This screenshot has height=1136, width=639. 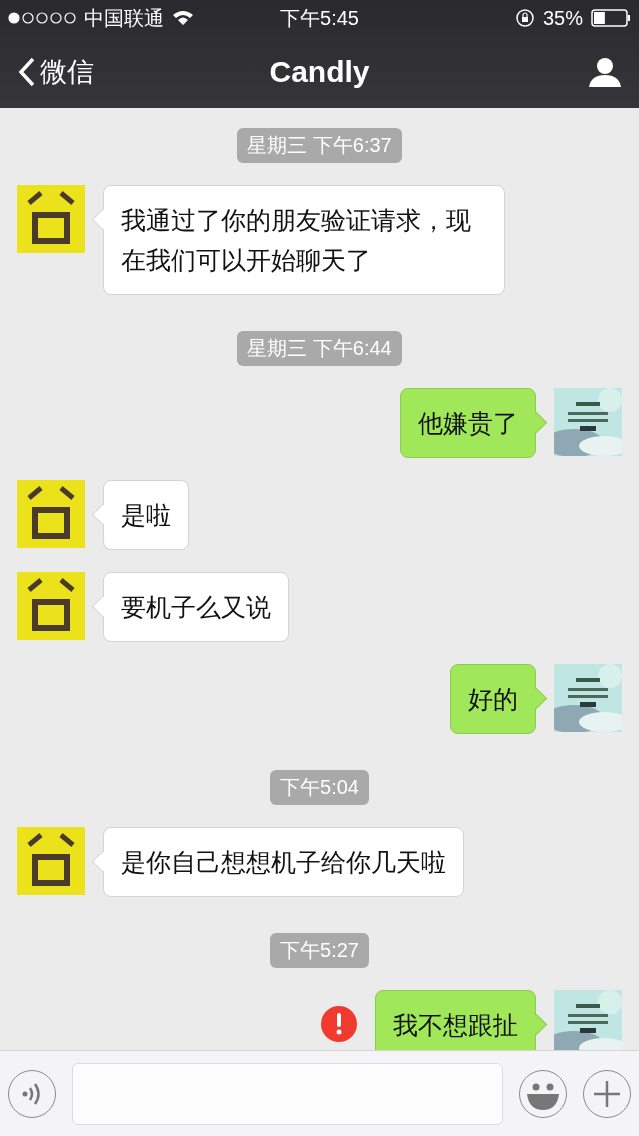 I want to click on timestamp: 下午5:04, so click(x=319, y=787).